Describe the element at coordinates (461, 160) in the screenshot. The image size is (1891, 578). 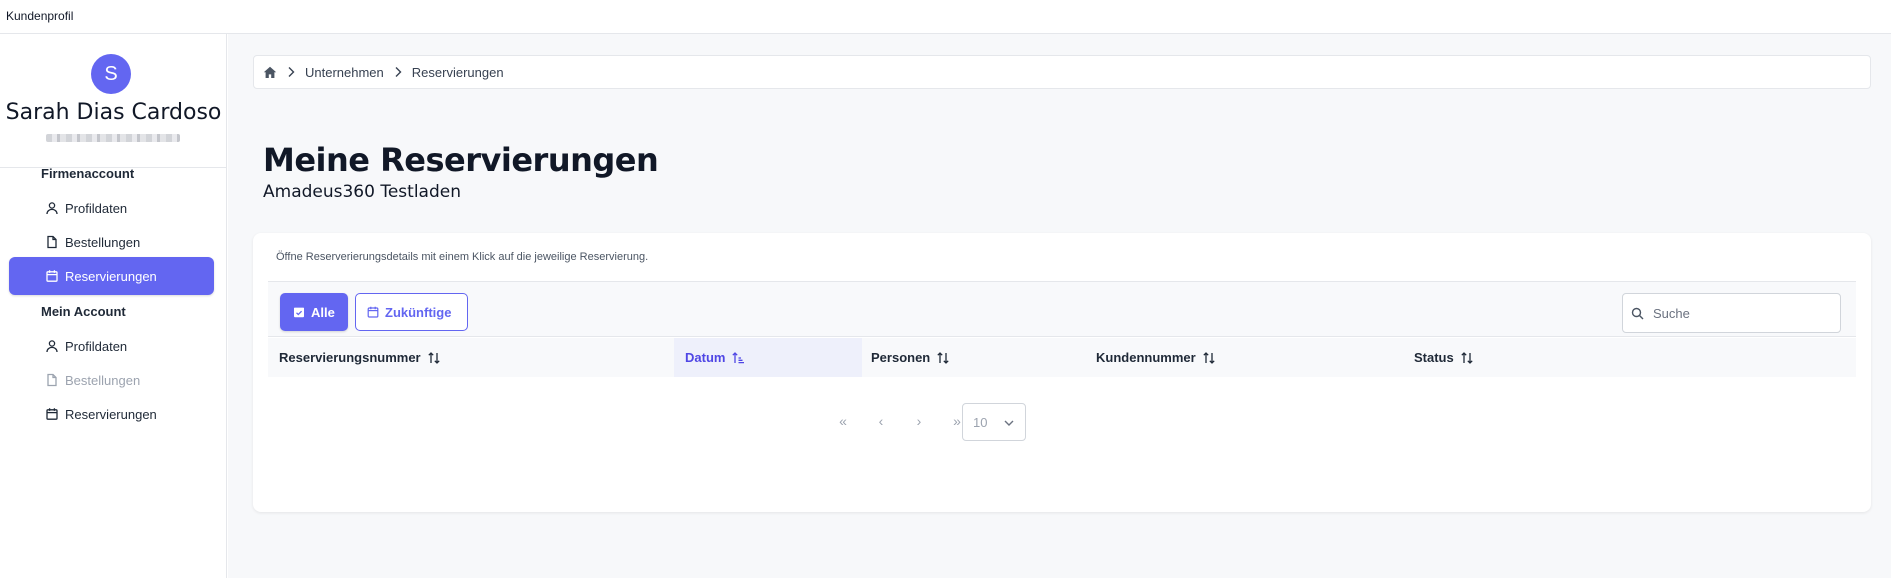
I see `page-title: Meine Reservierungen` at that location.